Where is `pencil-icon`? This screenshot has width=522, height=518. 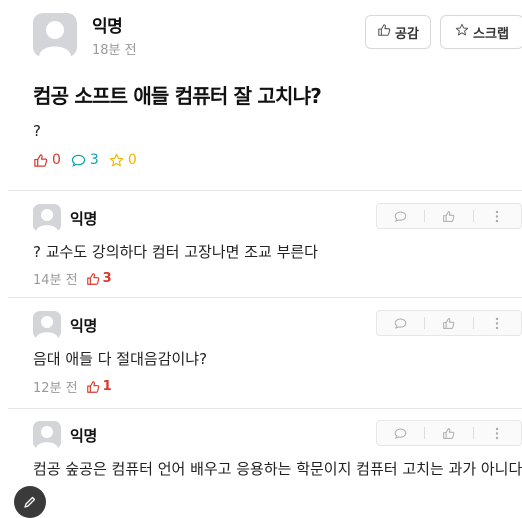 pencil-icon is located at coordinates (30, 502).